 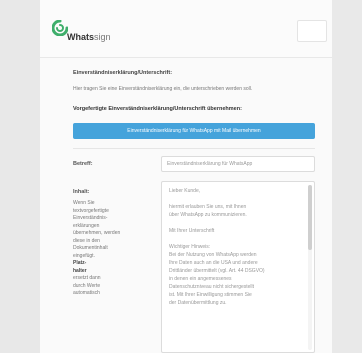 What do you see at coordinates (20, 176) in the screenshot?
I see `left-gutter` at bounding box center [20, 176].